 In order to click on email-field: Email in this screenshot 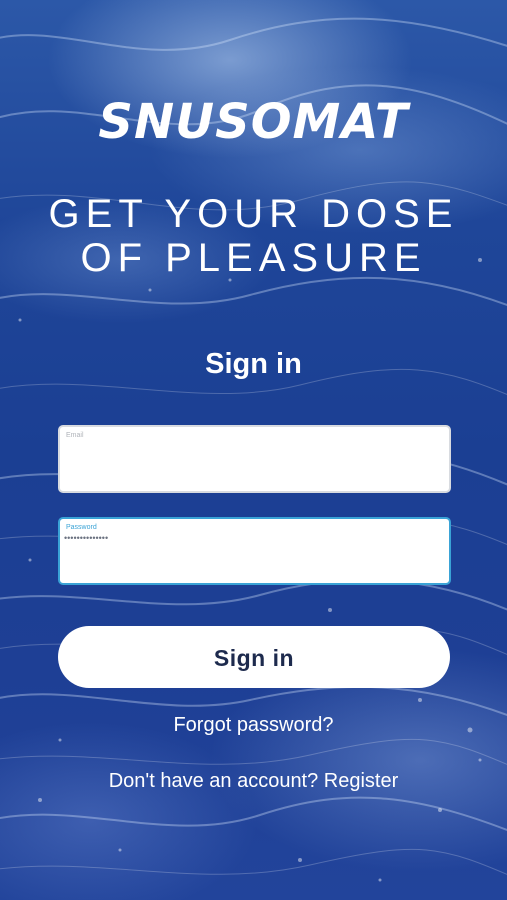, I will do `click(254, 459)`.